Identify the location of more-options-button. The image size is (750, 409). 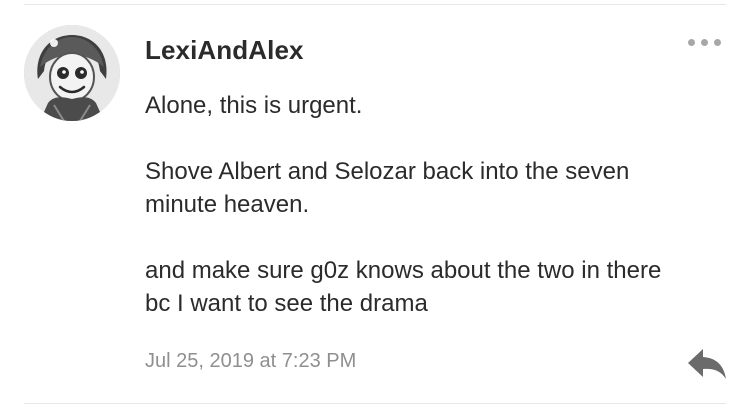
(704, 42).